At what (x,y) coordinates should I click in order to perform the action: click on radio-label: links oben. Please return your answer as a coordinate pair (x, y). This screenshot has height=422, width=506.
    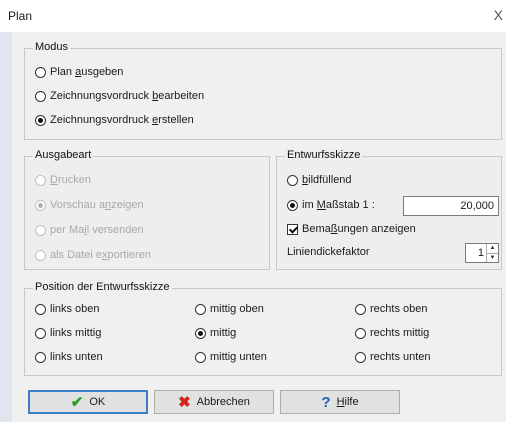
    Looking at the image, I should click on (75, 309).